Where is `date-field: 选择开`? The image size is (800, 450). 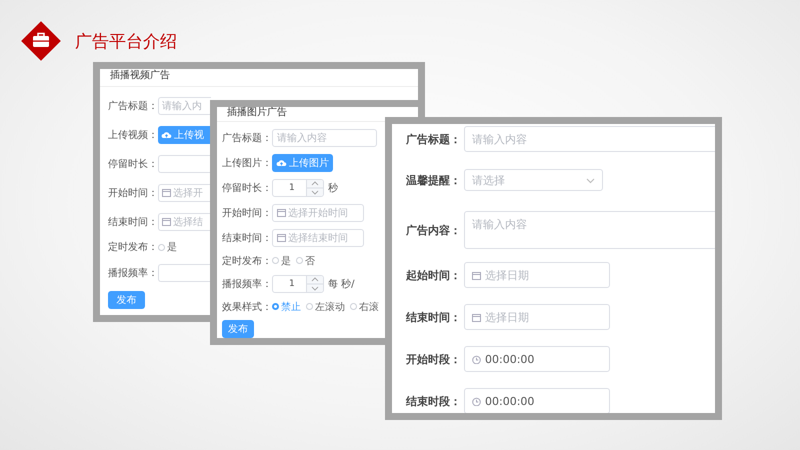 date-field: 选择开 is located at coordinates (184, 193).